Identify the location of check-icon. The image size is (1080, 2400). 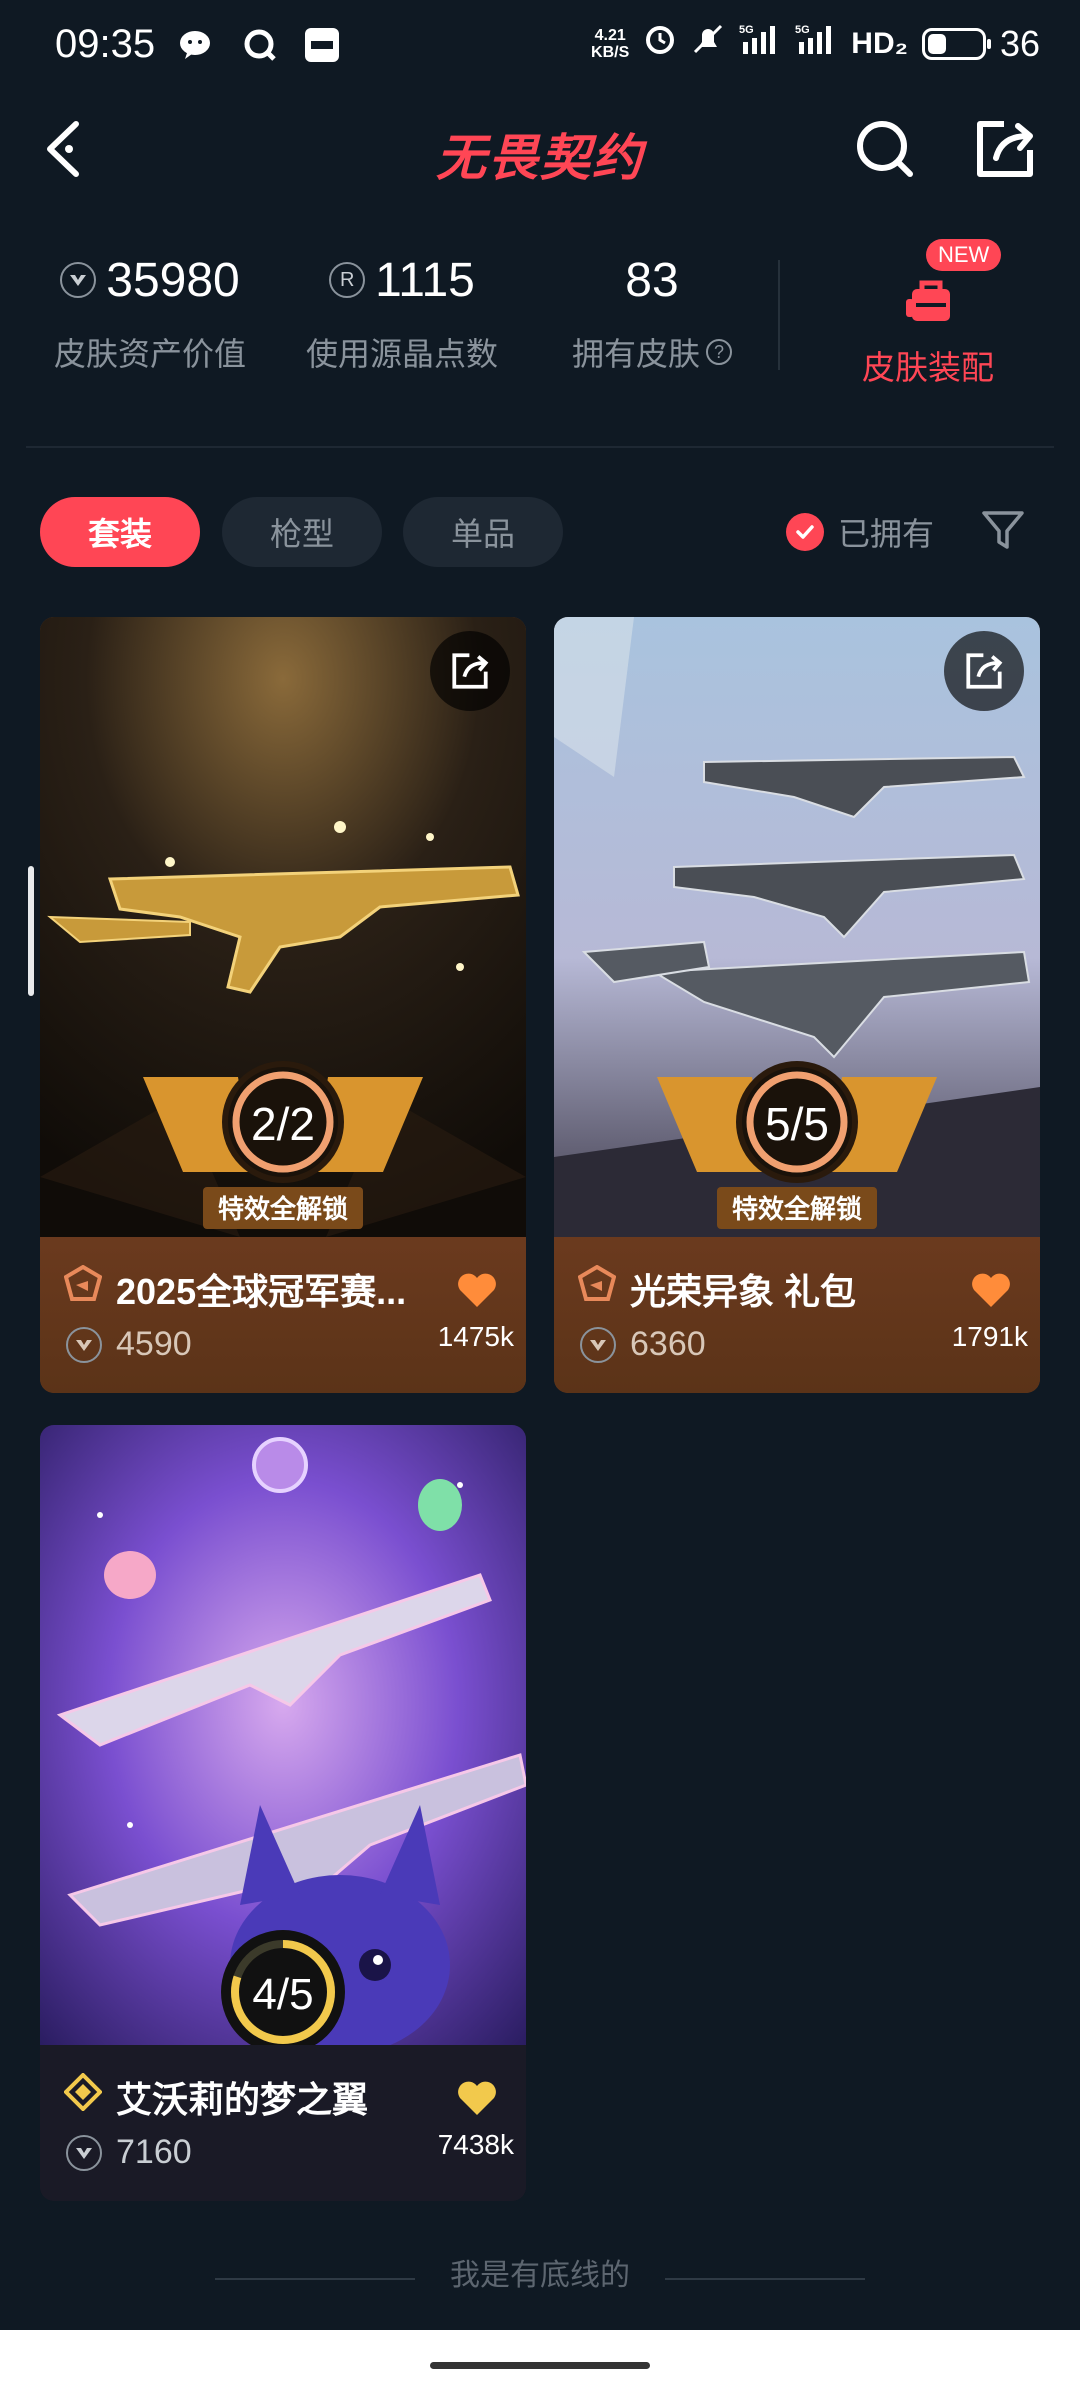
(805, 532).